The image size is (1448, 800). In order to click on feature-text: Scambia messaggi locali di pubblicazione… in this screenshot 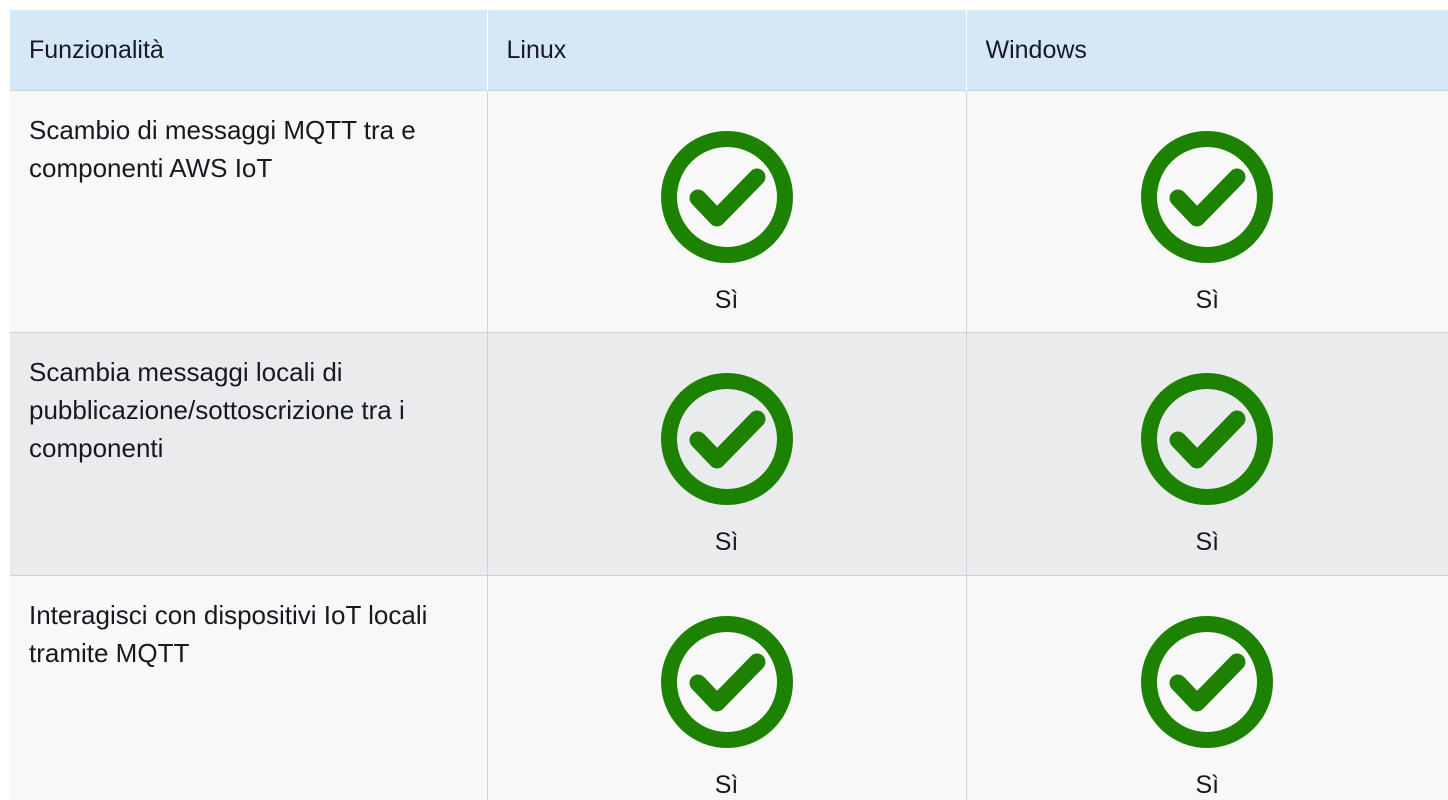, I will do `click(248, 400)`.